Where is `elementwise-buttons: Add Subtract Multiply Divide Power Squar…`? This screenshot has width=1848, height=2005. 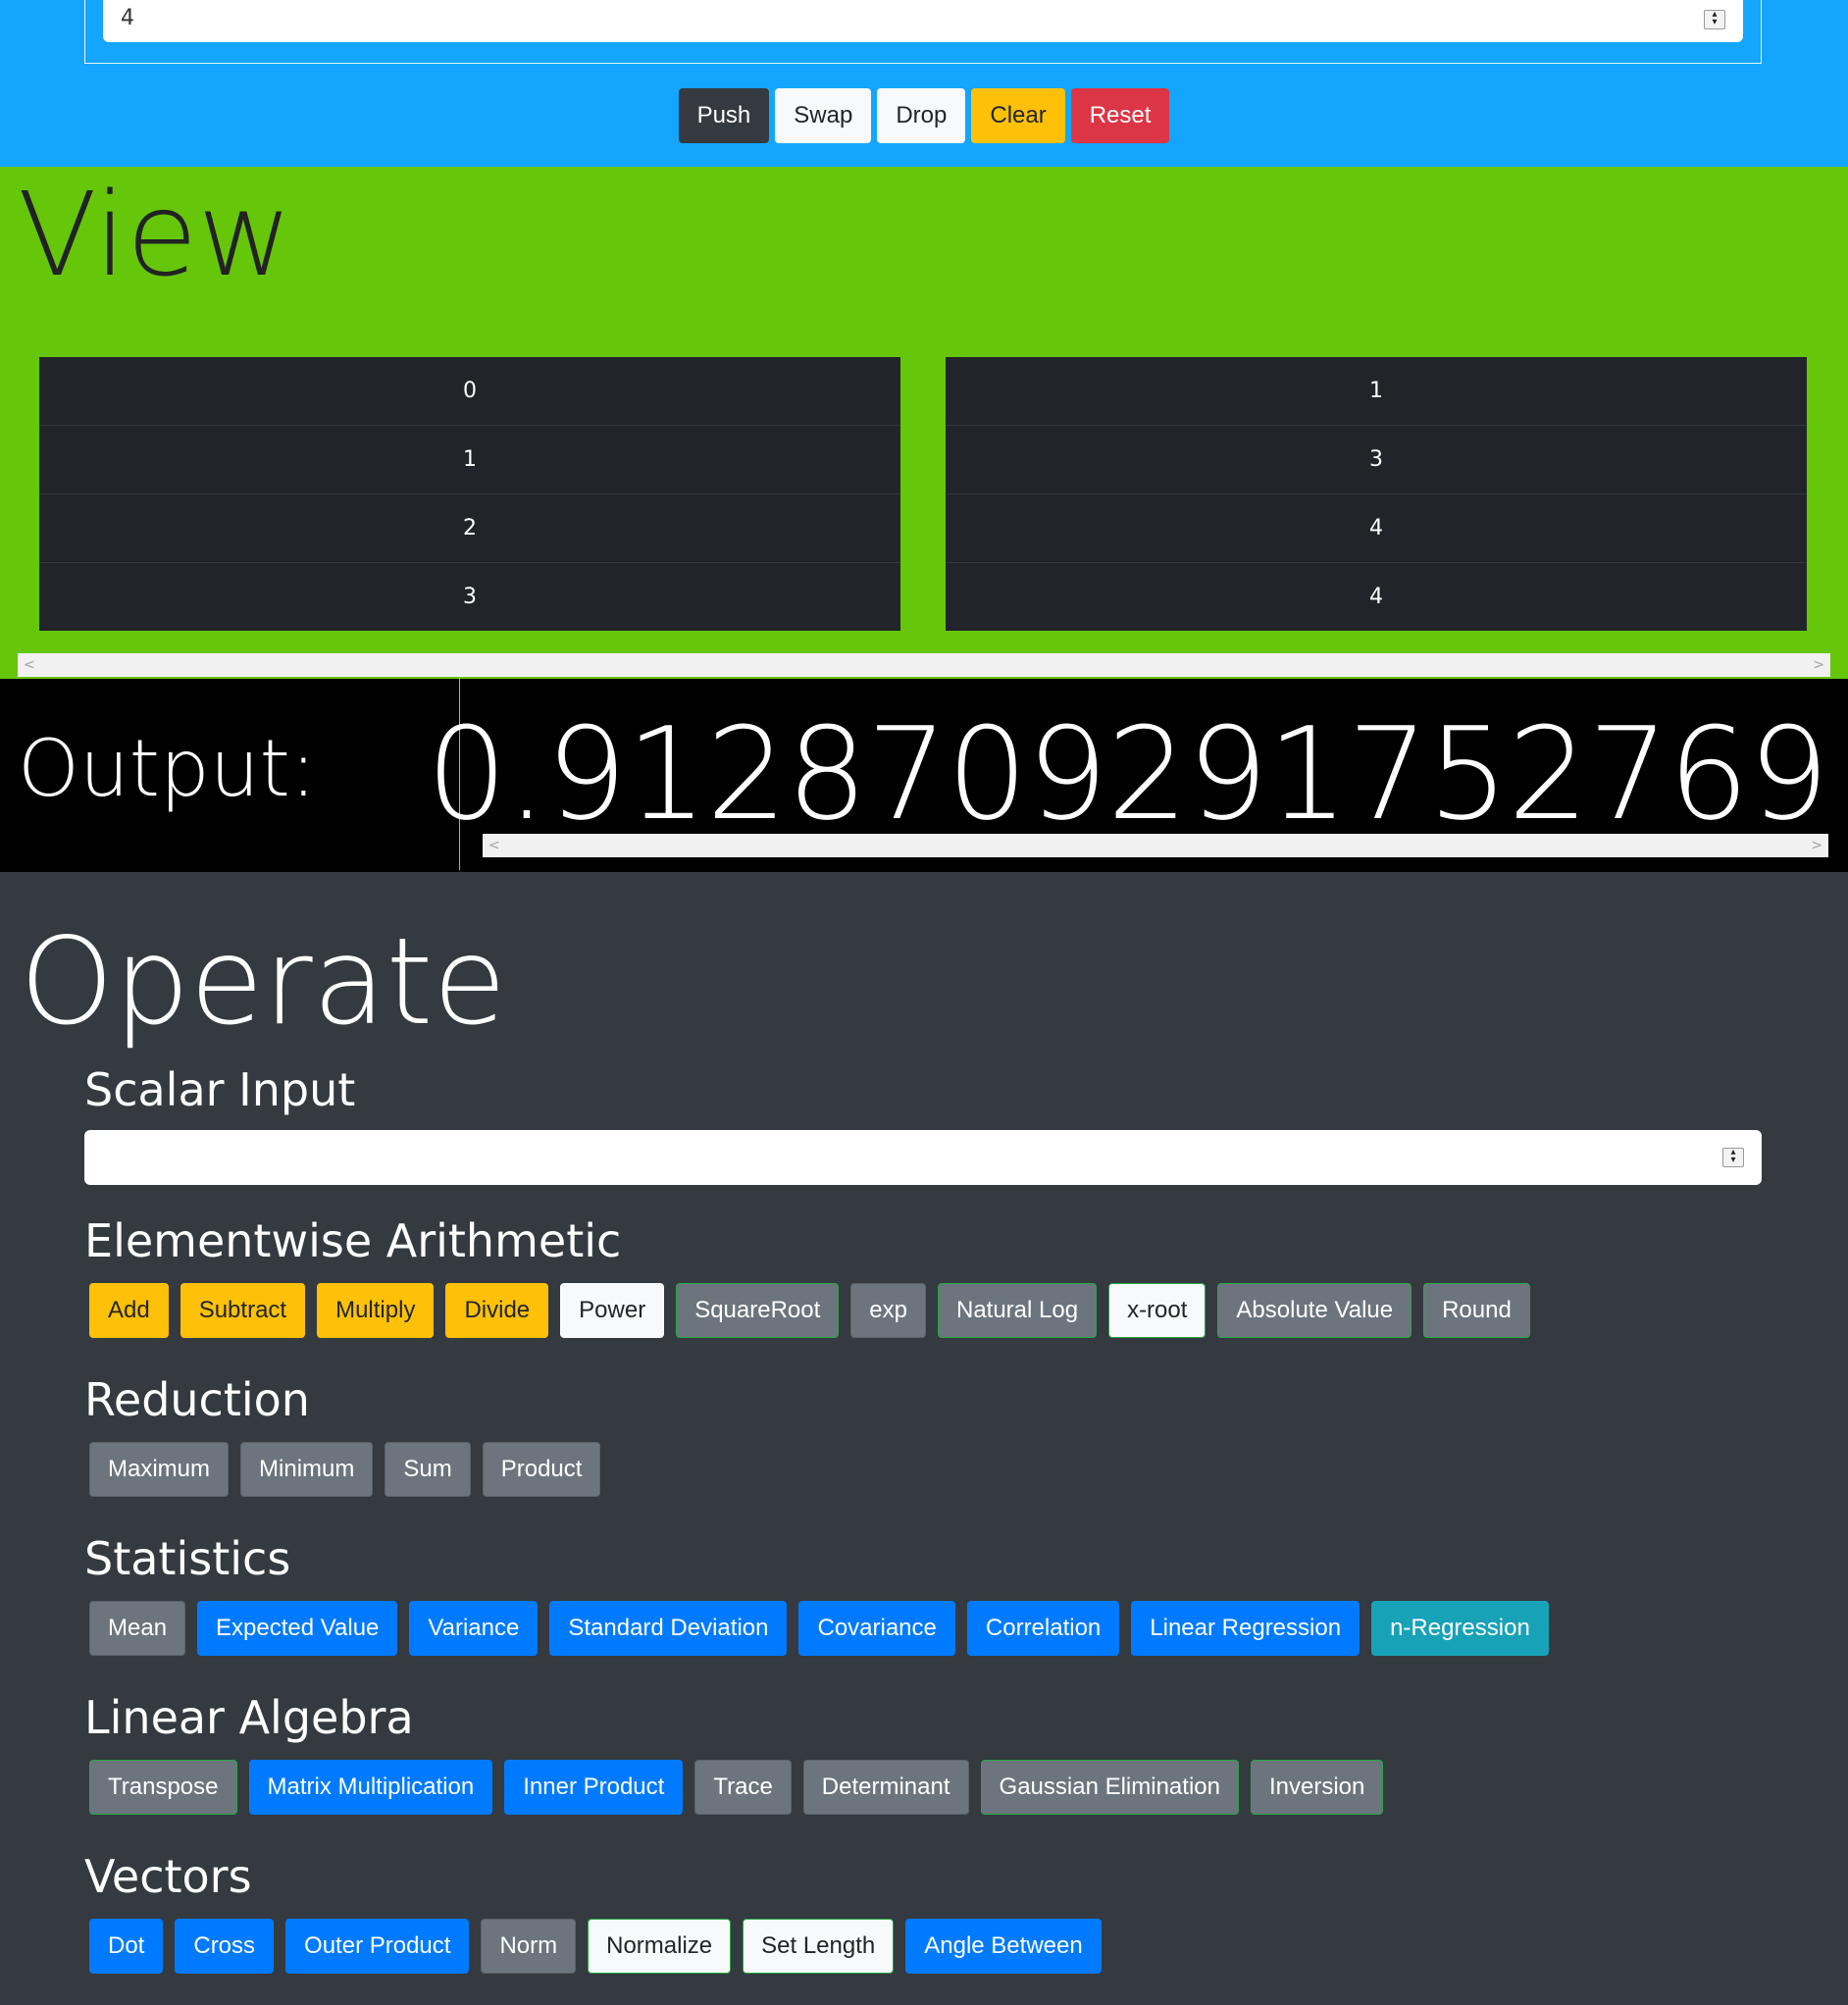 elementwise-buttons: Add Subtract Multiply Divide Power Squar… is located at coordinates (815, 1310).